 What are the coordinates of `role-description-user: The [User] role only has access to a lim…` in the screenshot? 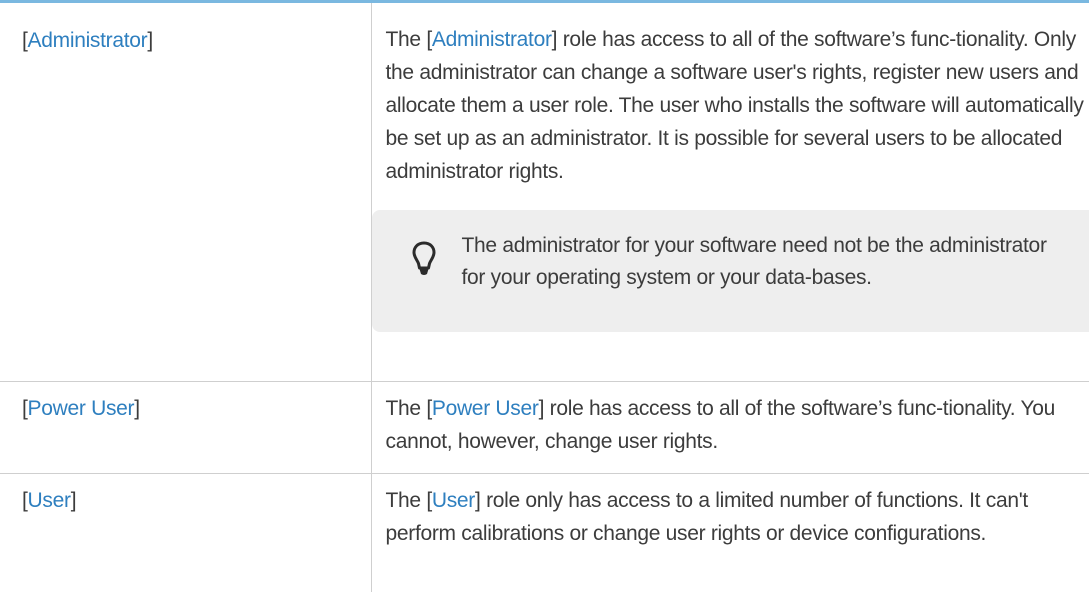 It's located at (736, 517).